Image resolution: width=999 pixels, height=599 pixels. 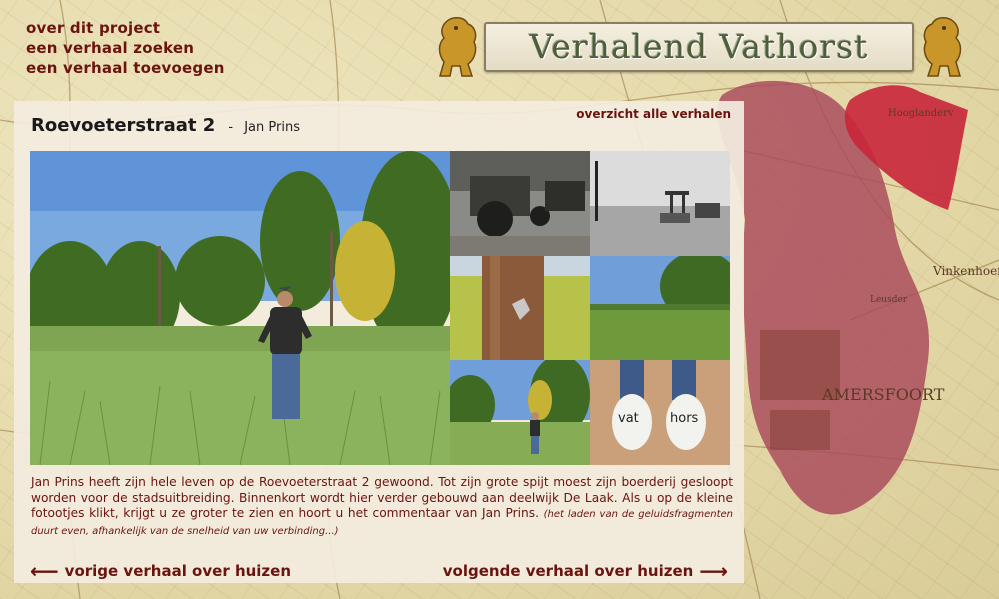 I want to click on svg-text: AMERSFOORT, so click(x=883, y=394).